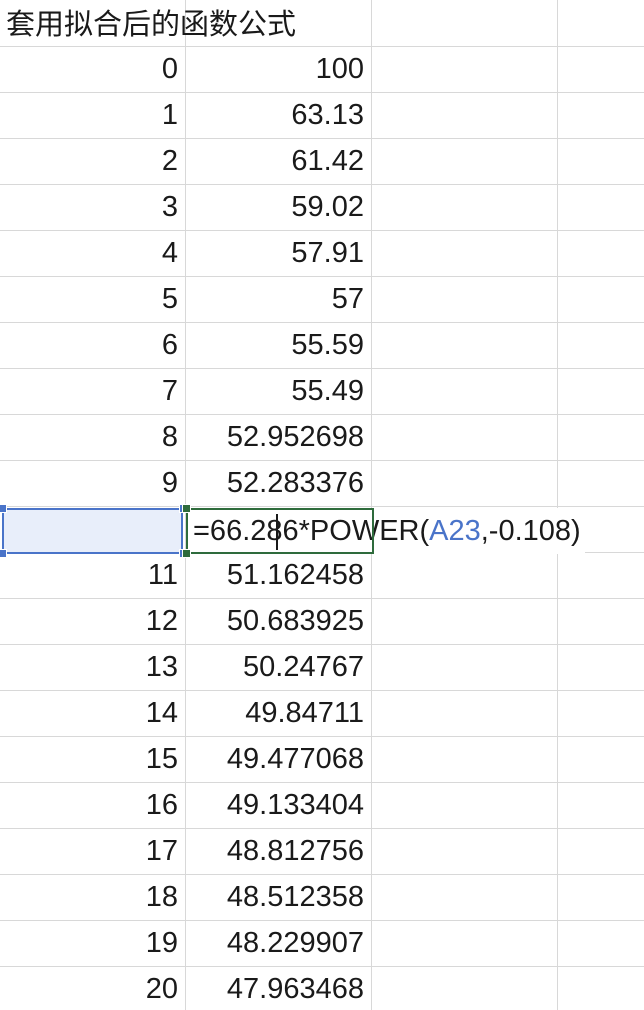 This screenshot has height=1010, width=644. What do you see at coordinates (279, 851) in the screenshot?
I see `cell-value: 48.812756` at bounding box center [279, 851].